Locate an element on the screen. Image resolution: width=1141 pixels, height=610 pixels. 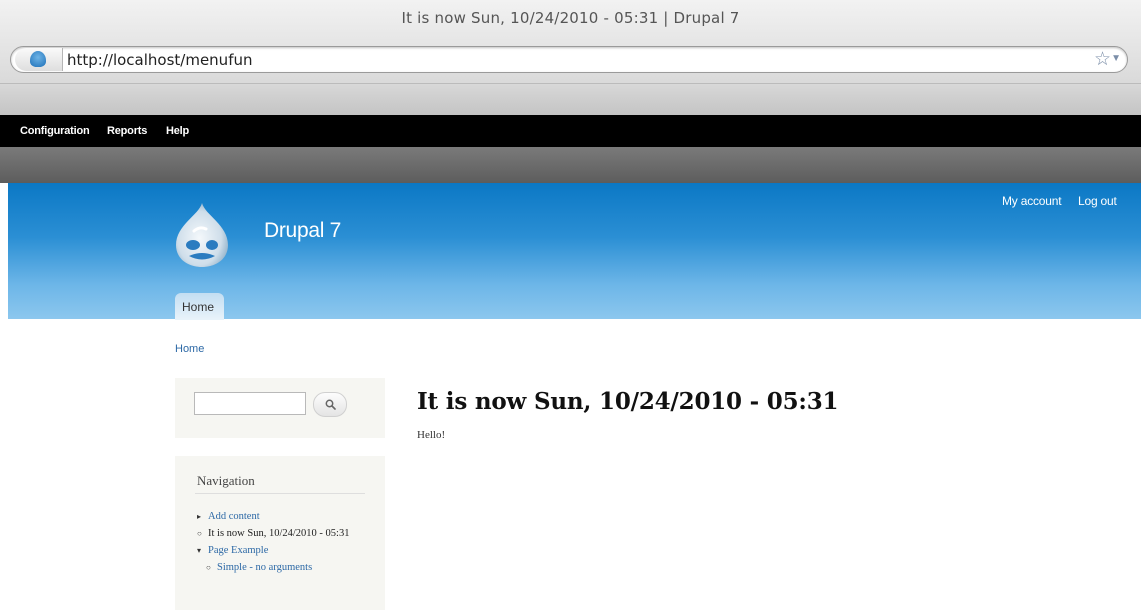
url-text: http://localhost/menufun is located at coordinates (160, 60).